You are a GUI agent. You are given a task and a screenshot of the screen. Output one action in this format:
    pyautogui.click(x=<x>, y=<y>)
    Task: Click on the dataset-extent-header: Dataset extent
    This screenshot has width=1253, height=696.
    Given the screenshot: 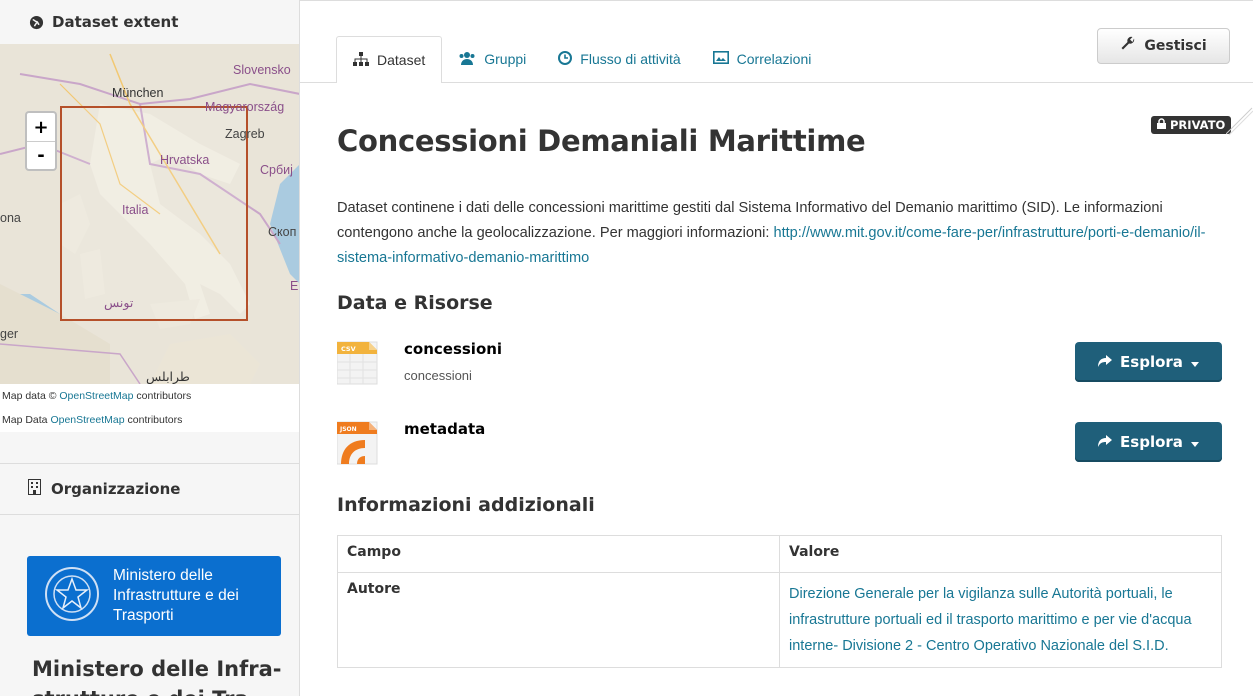 What is the action you would take?
    pyautogui.click(x=149, y=22)
    